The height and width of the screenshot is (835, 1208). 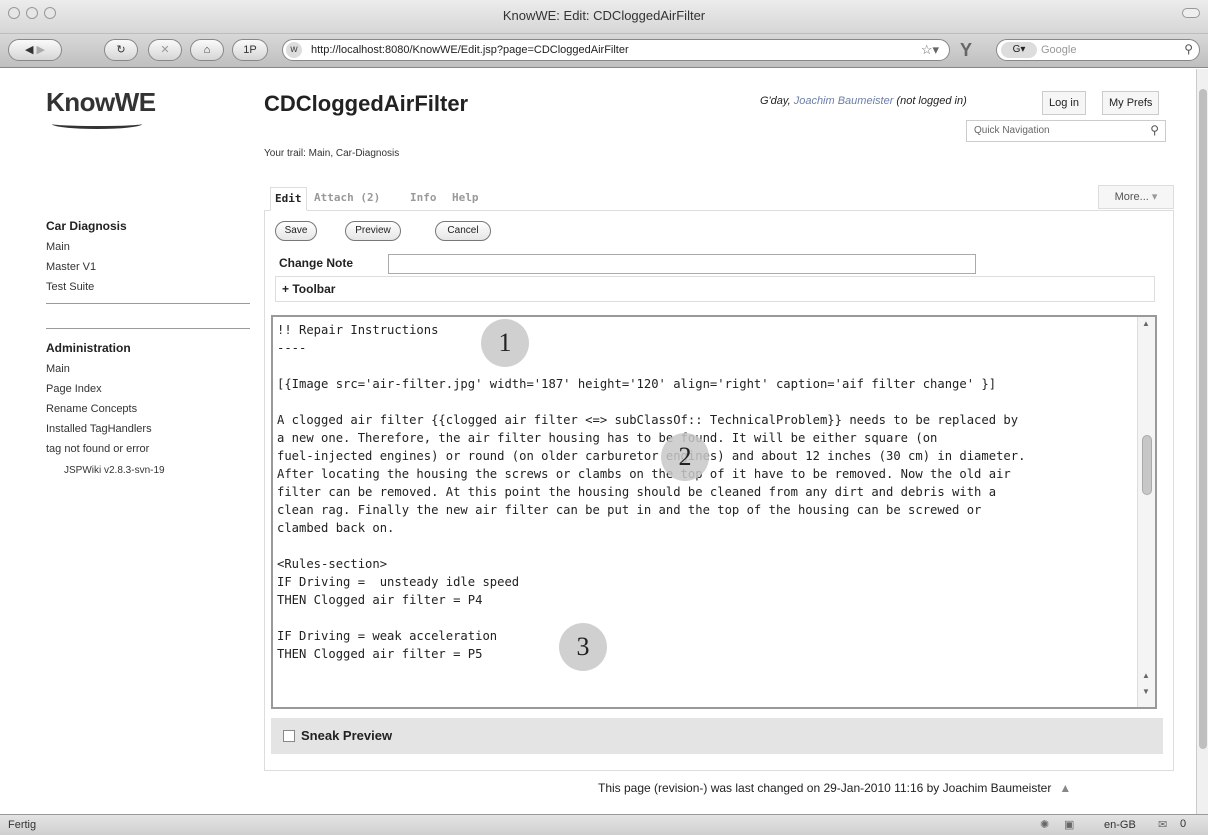 I want to click on quick-navigation-input: Quick Navigation ⚲, so click(x=1066, y=131).